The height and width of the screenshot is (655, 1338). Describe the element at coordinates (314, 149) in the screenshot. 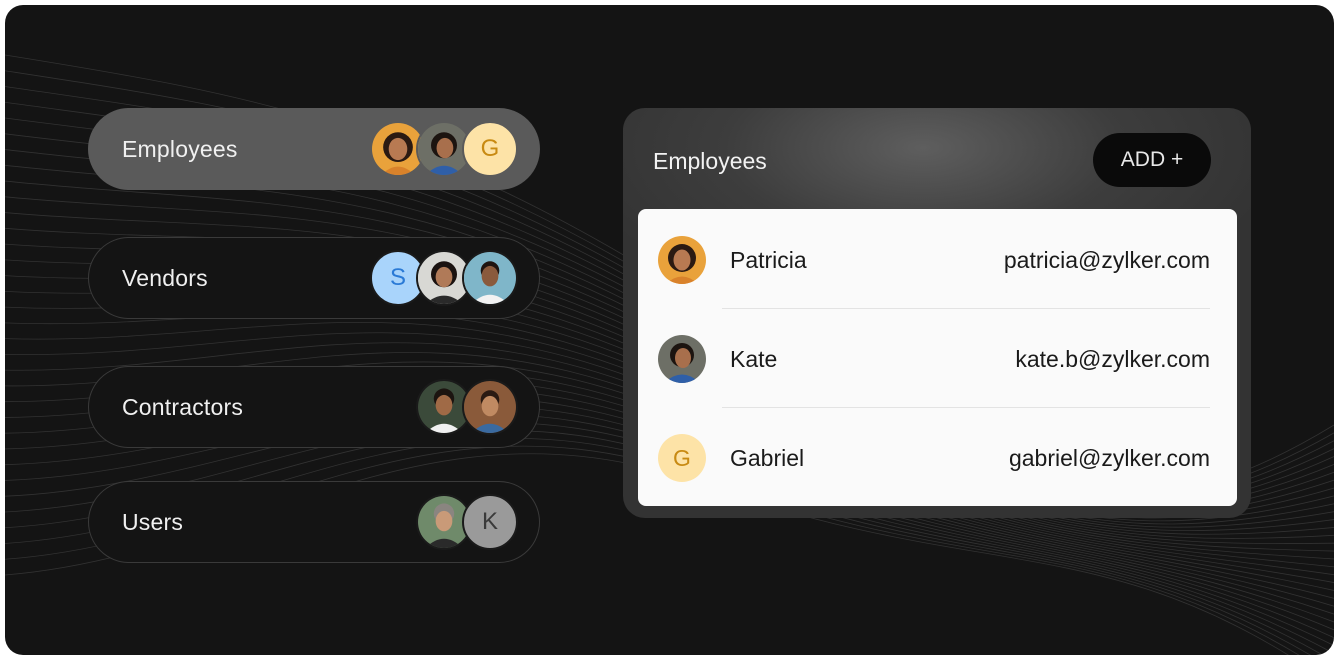

I see `category-employees: Employees G` at that location.